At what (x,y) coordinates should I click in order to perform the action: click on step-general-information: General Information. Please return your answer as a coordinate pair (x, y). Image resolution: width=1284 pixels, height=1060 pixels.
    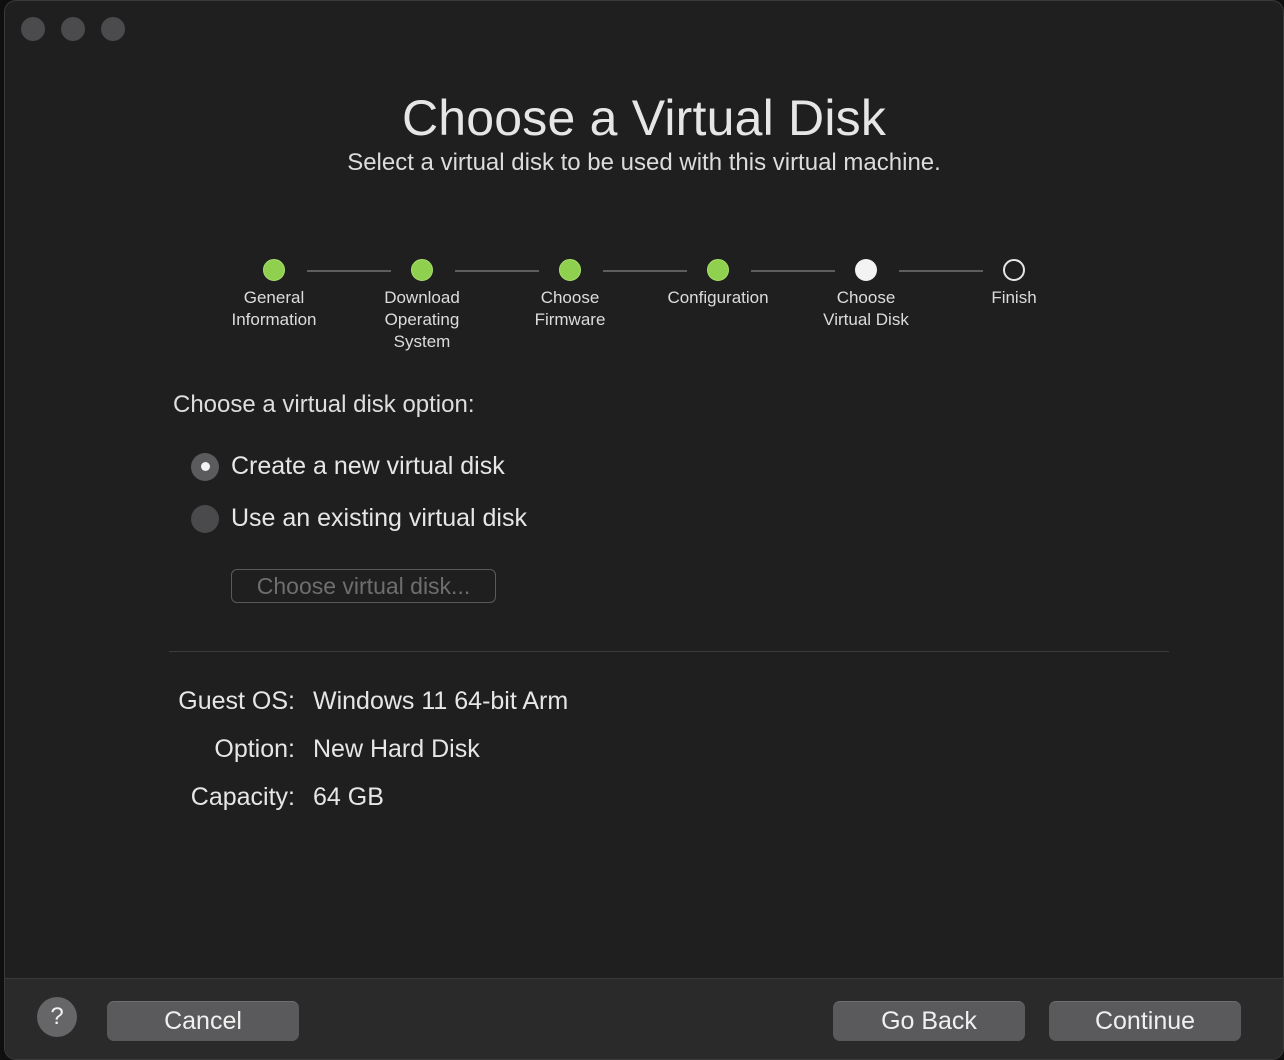
    Looking at the image, I should click on (274, 295).